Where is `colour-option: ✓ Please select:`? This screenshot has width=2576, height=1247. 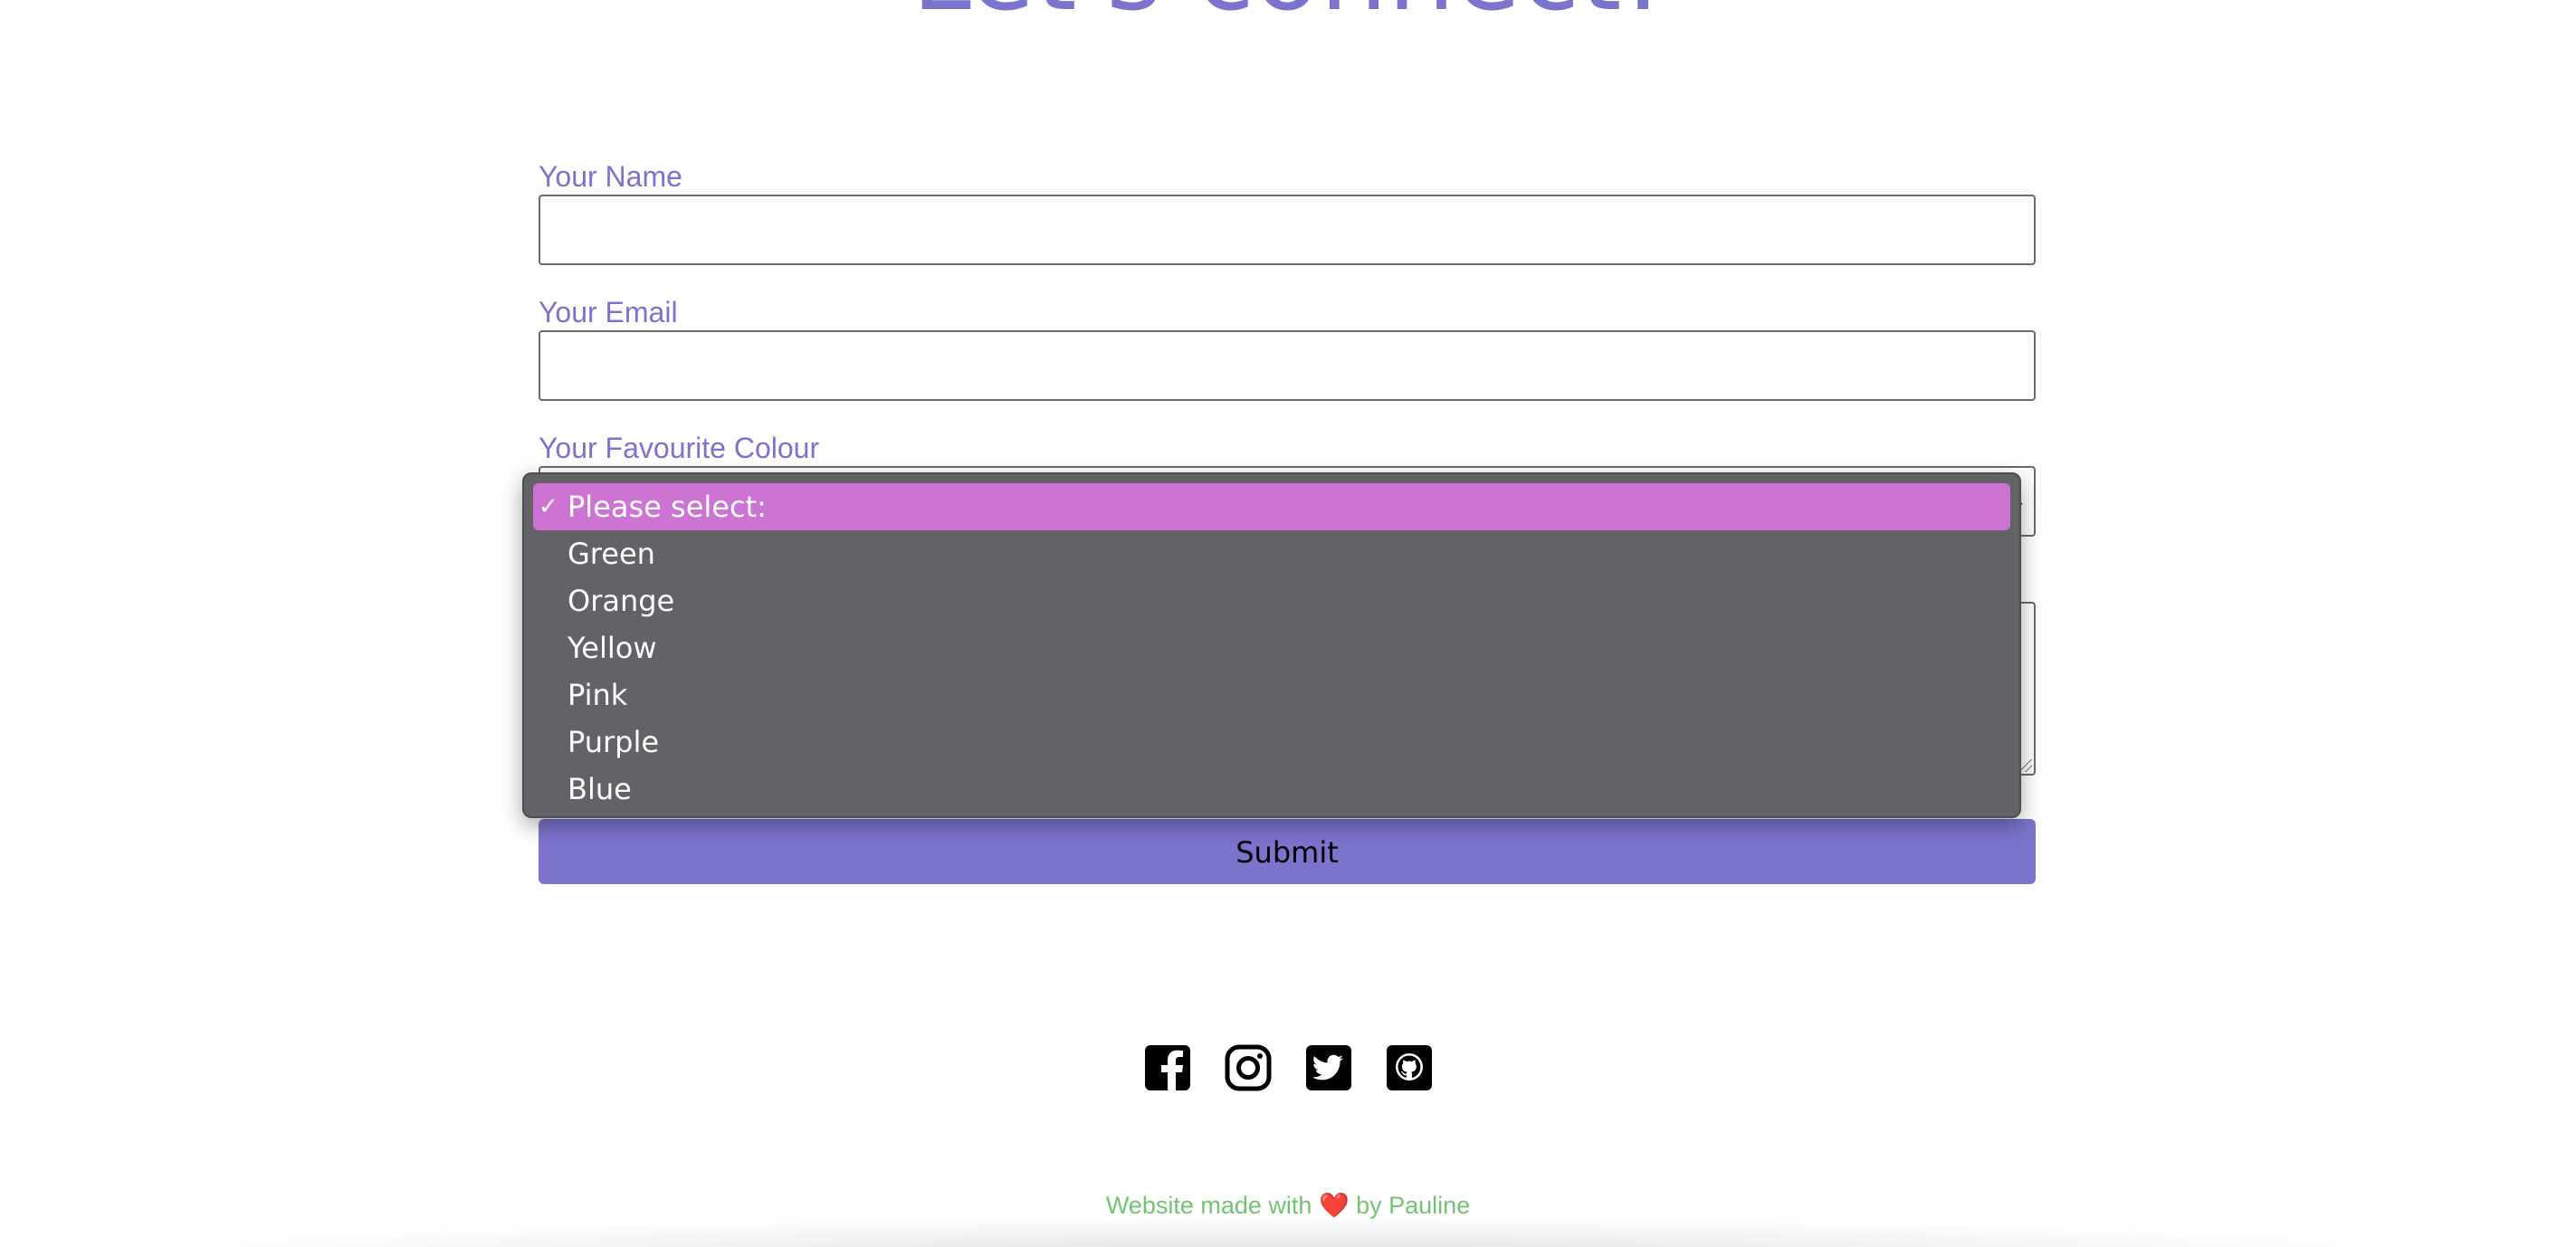 colour-option: ✓ Please select: is located at coordinates (1271, 506).